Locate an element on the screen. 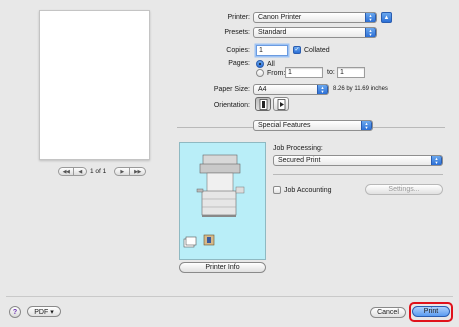 The width and height of the screenshot is (459, 327). printer-illustration is located at coordinates (222, 201).